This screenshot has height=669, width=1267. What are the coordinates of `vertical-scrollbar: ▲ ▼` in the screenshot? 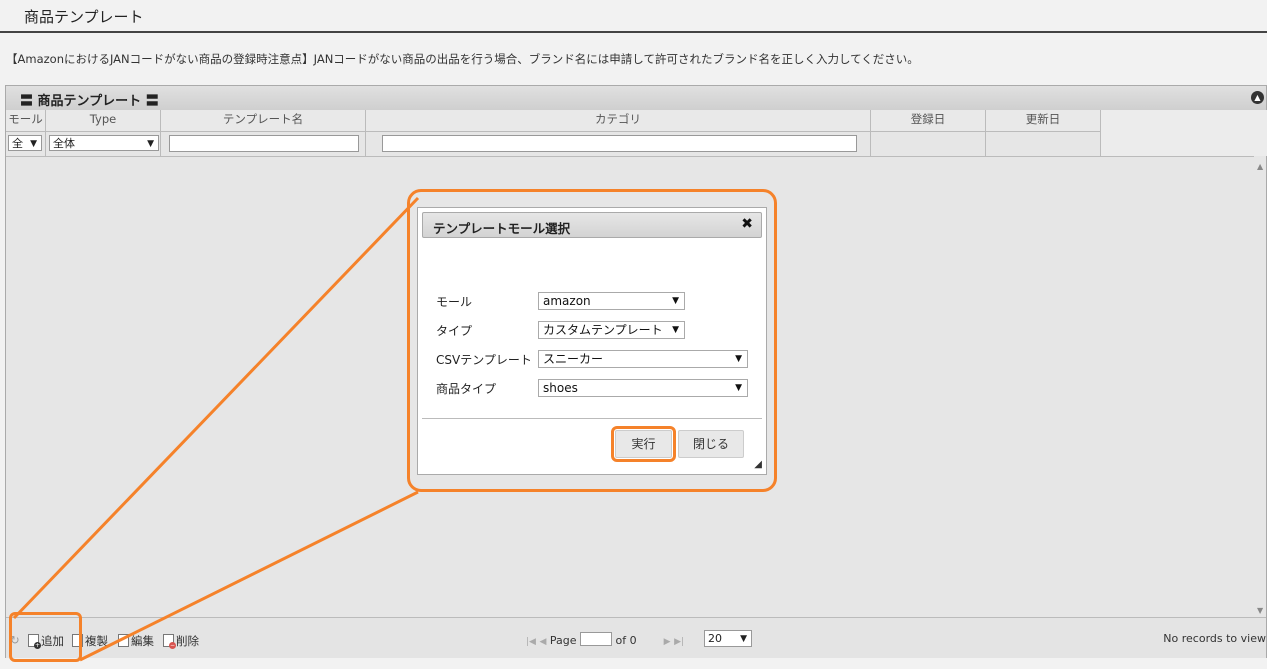 It's located at (1261, 386).